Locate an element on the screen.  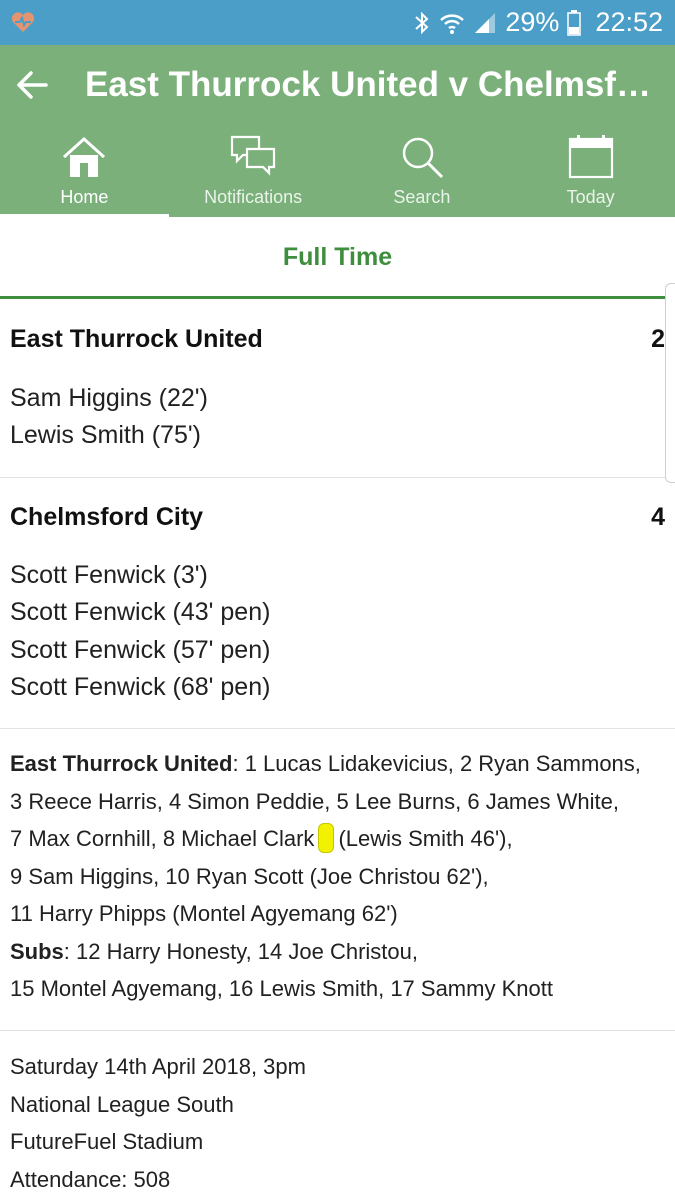
bottom-tab-bar: Home Notifications Search Today is located at coordinates (337, 171).